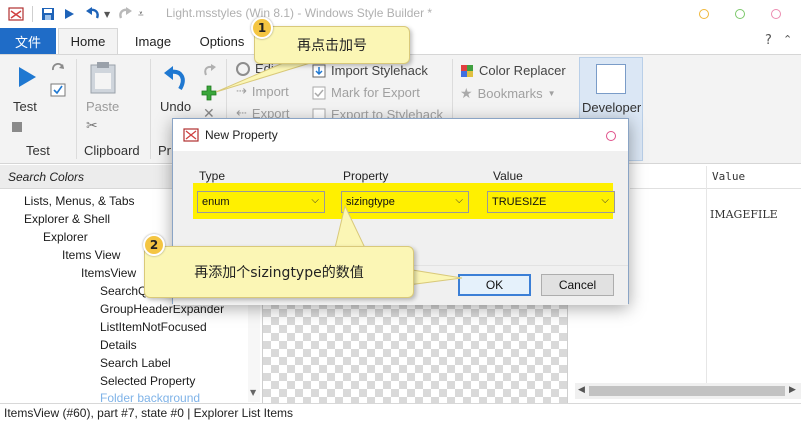 Image resolution: width=801 pixels, height=422 pixels. I want to click on callout-2: 再添加个sizingtype的数值, so click(279, 272).